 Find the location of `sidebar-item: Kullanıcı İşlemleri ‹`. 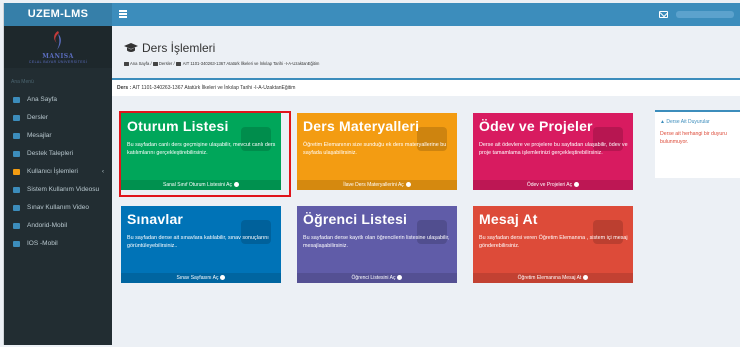

sidebar-item: Kullanıcı İşlemleri ‹ is located at coordinates (58, 172).